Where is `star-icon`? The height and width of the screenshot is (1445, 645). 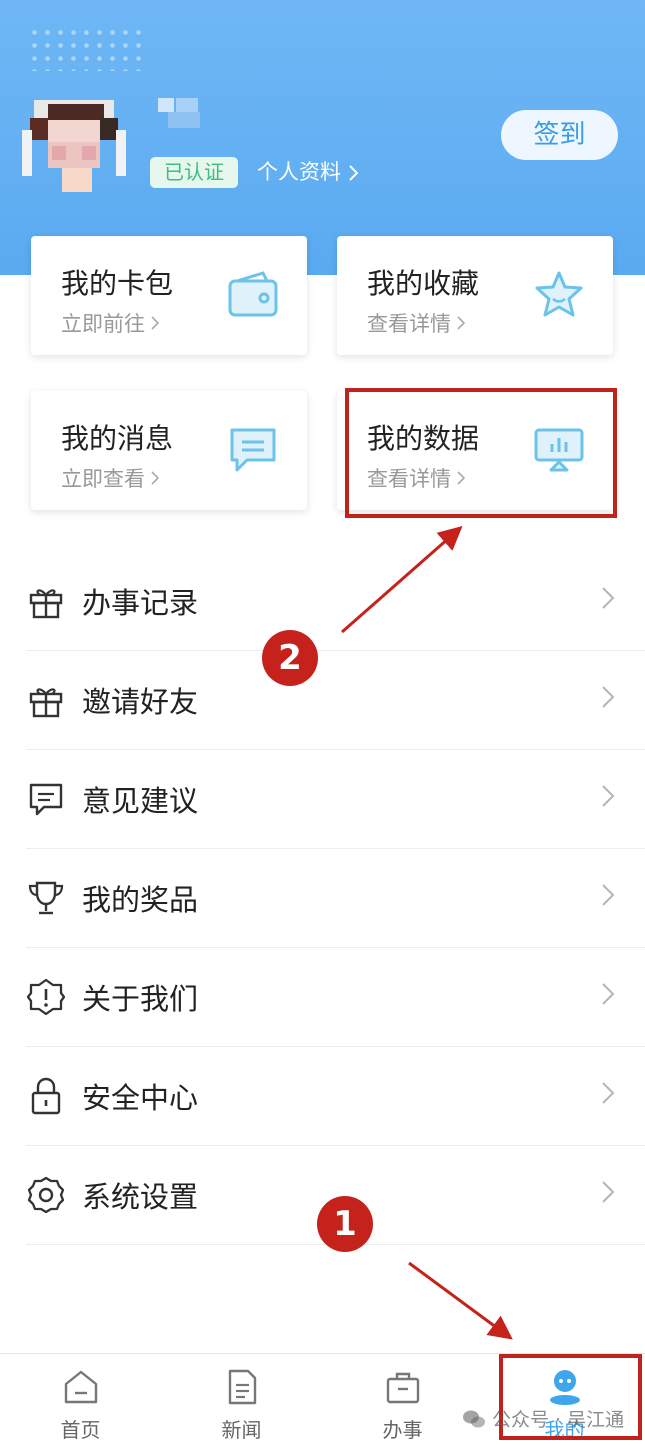
star-icon is located at coordinates (559, 294).